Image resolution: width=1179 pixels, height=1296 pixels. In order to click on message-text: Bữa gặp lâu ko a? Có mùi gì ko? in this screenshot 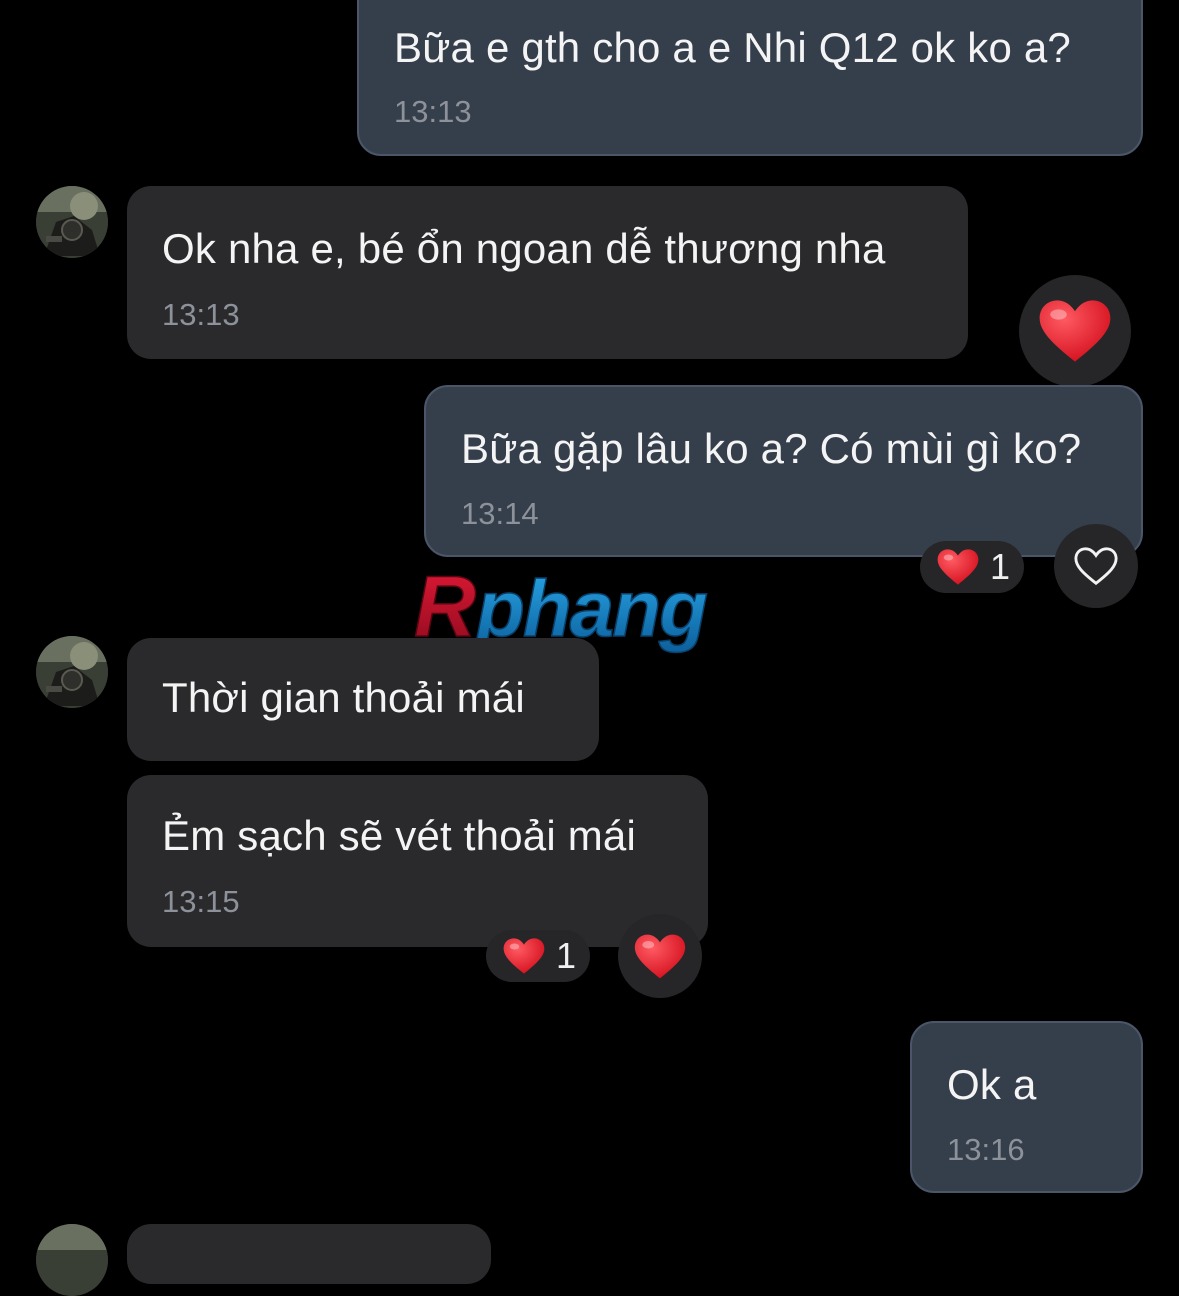, I will do `click(771, 448)`.